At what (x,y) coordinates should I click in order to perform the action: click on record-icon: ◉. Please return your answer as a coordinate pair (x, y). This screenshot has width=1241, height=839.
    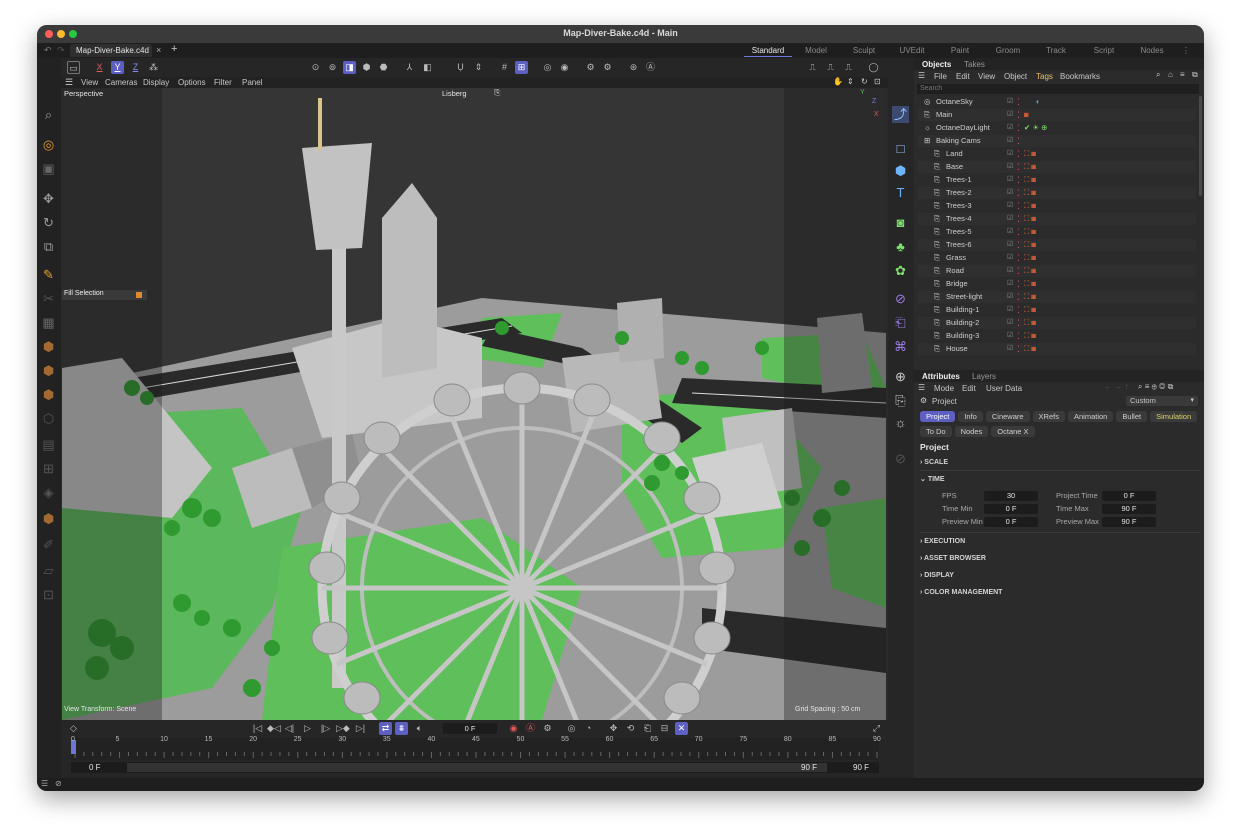
    Looking at the image, I should click on (513, 728).